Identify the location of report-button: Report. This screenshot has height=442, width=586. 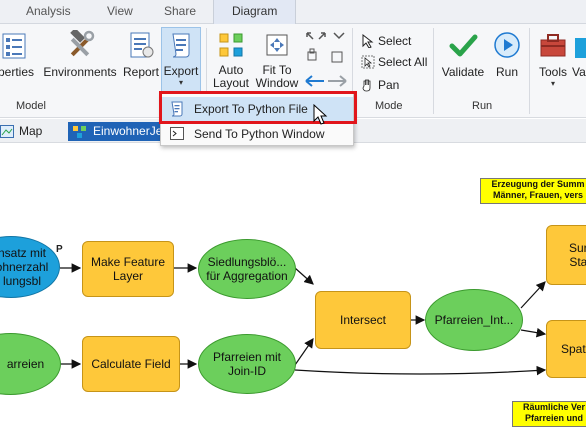
(141, 61).